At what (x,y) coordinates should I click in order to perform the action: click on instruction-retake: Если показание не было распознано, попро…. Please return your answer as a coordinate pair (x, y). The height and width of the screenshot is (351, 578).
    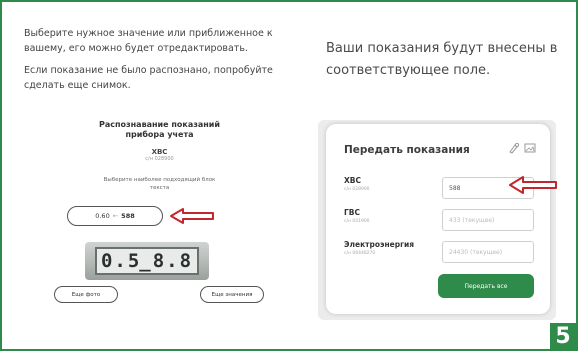
    Looking at the image, I should click on (148, 78).